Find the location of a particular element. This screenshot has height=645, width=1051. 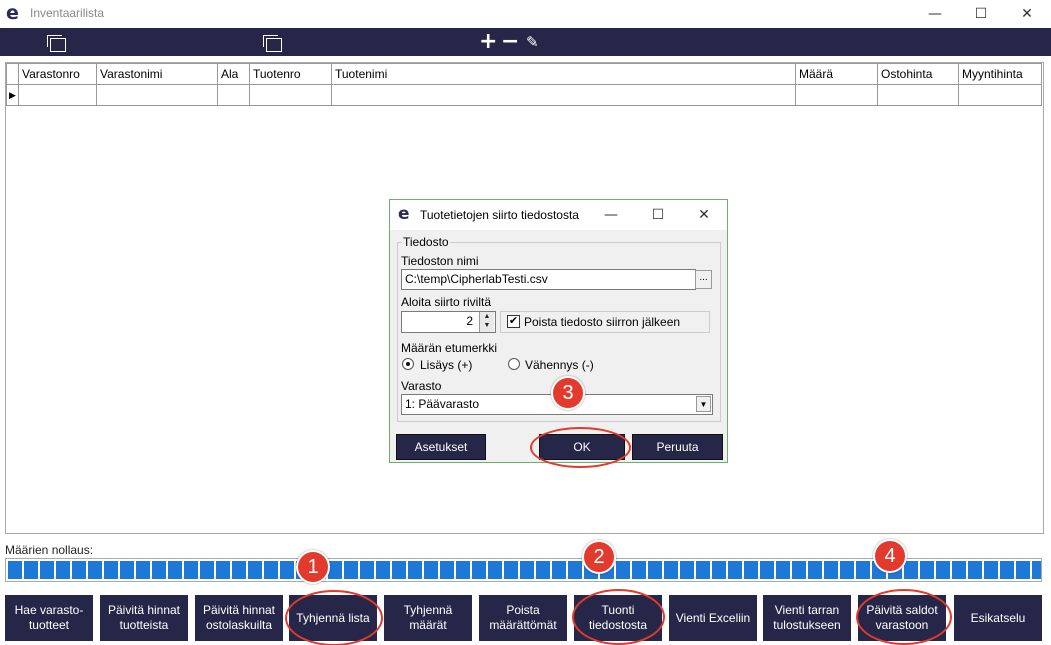

clear-quantities-button: Tyhjennä määrät is located at coordinates (428, 618).